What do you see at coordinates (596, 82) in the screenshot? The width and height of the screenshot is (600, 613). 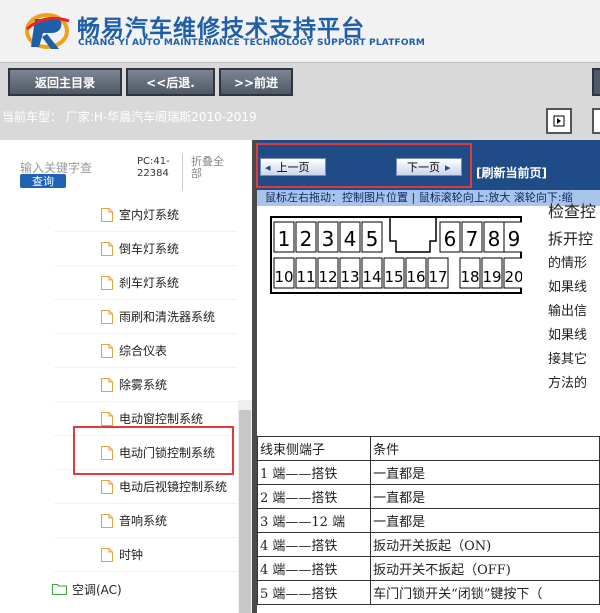 I see `nav-button-cut` at bounding box center [596, 82].